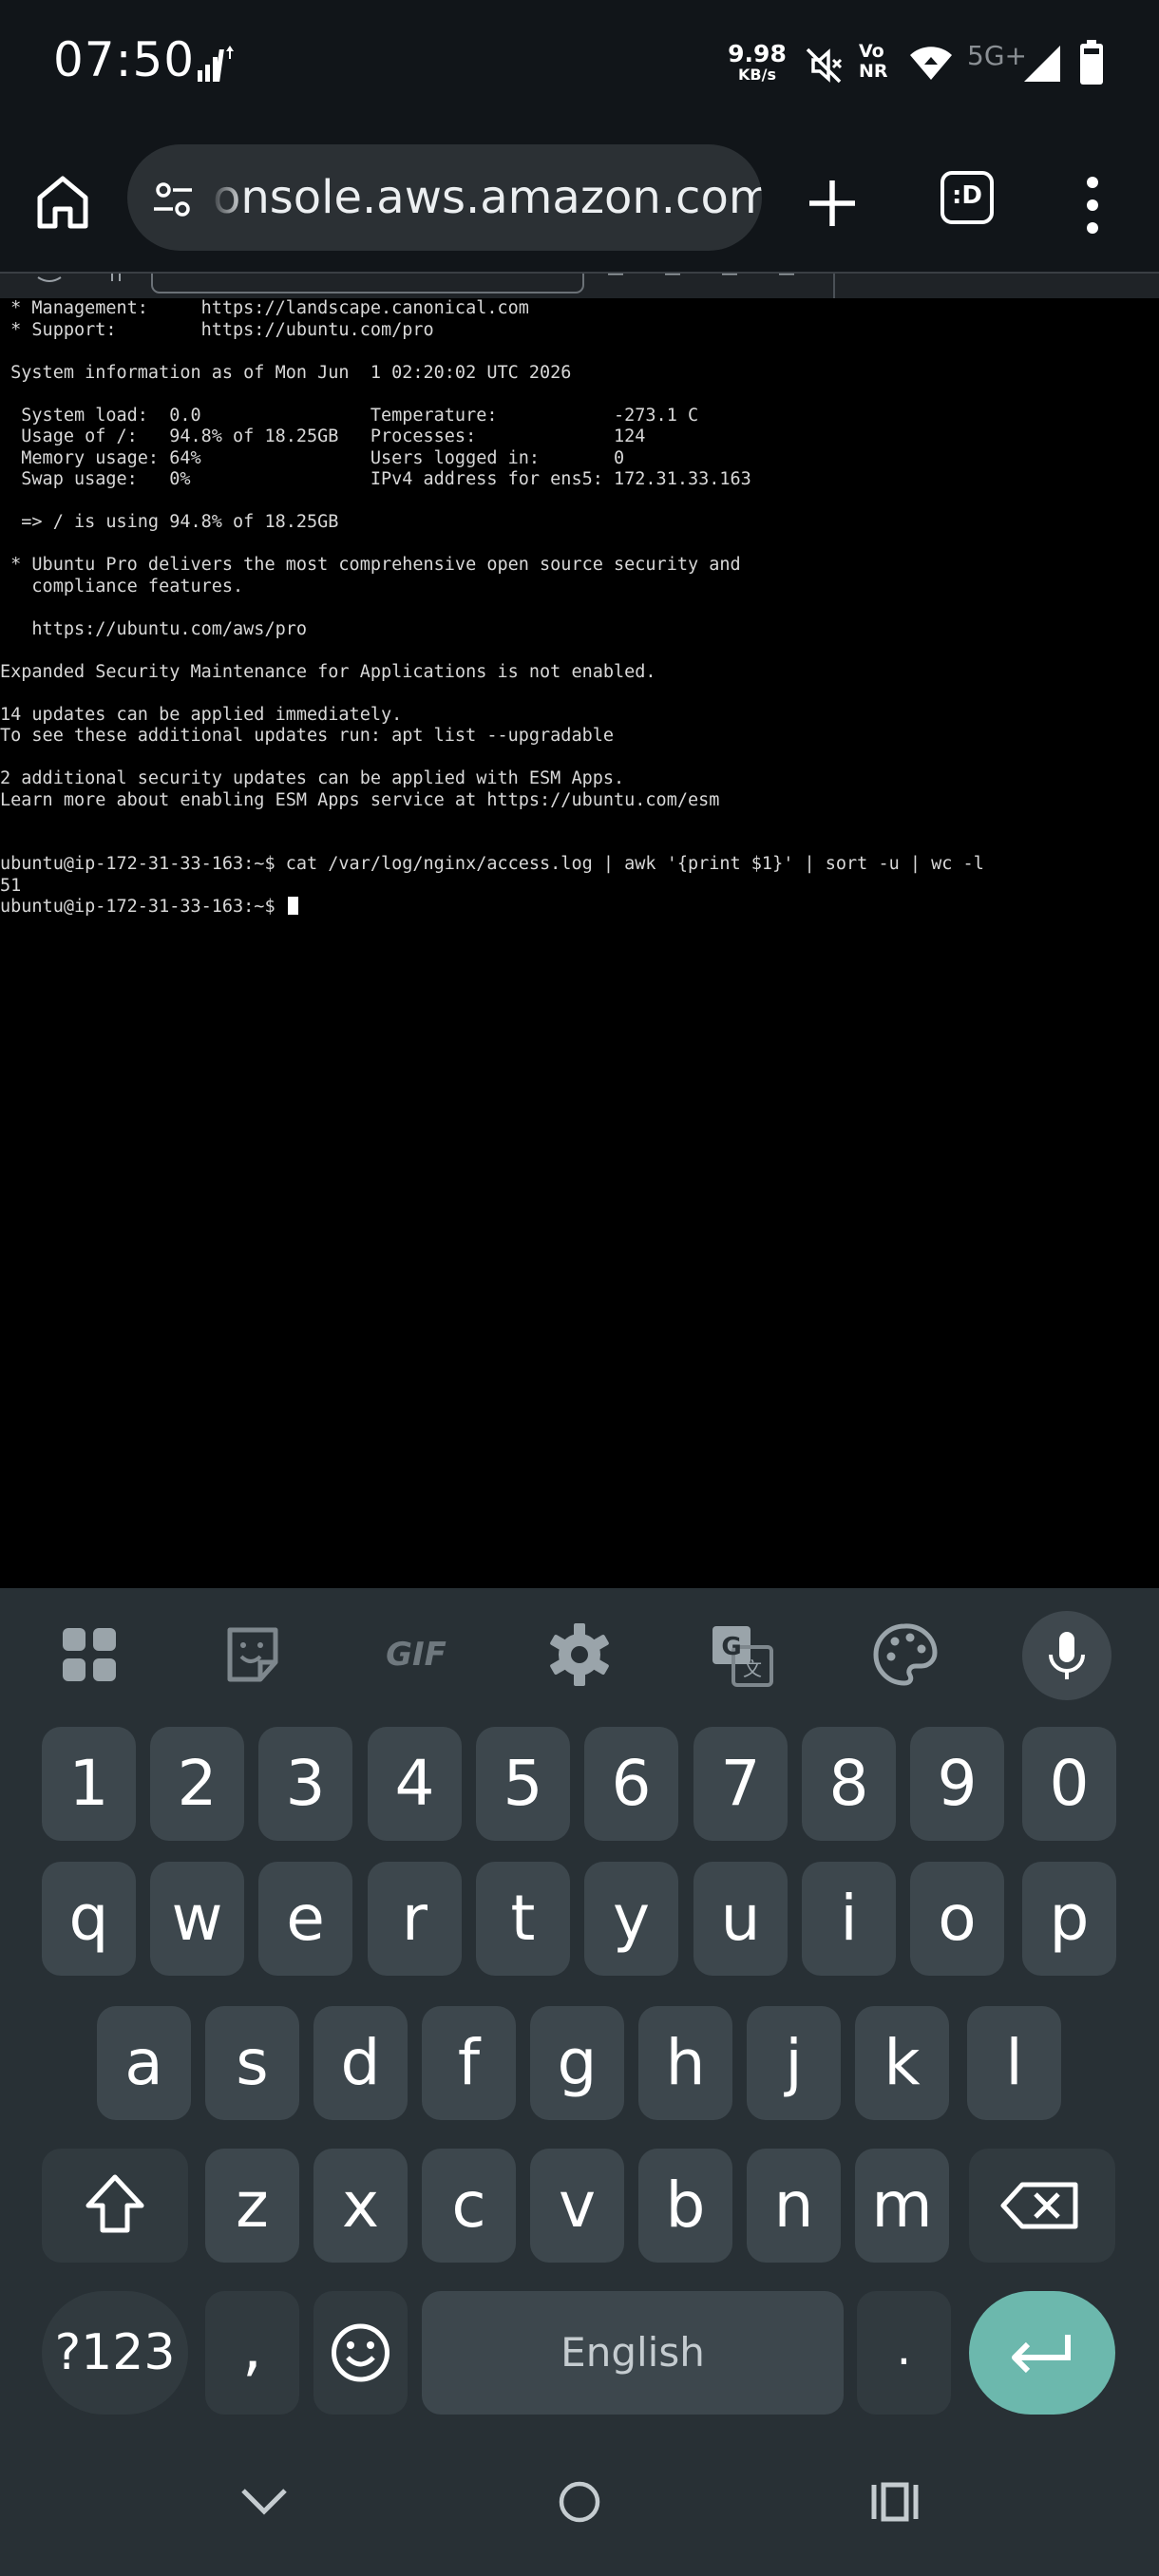  Describe the element at coordinates (415, 1784) in the screenshot. I see `key-4: 4` at that location.